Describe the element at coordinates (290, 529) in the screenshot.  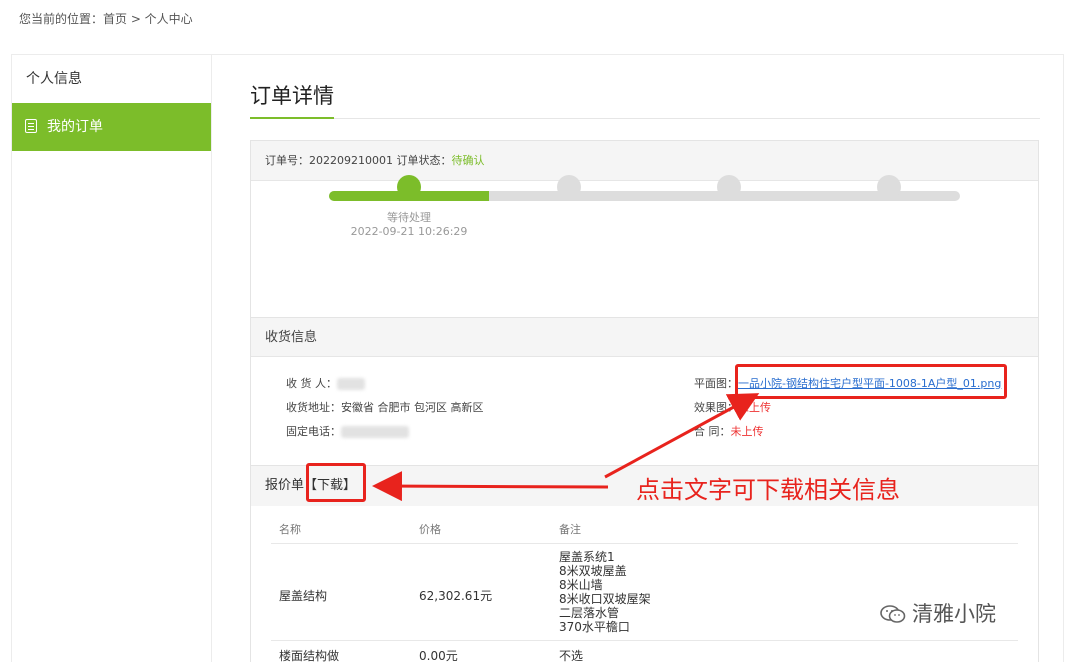
I see `column-header-name: 名称` at that location.